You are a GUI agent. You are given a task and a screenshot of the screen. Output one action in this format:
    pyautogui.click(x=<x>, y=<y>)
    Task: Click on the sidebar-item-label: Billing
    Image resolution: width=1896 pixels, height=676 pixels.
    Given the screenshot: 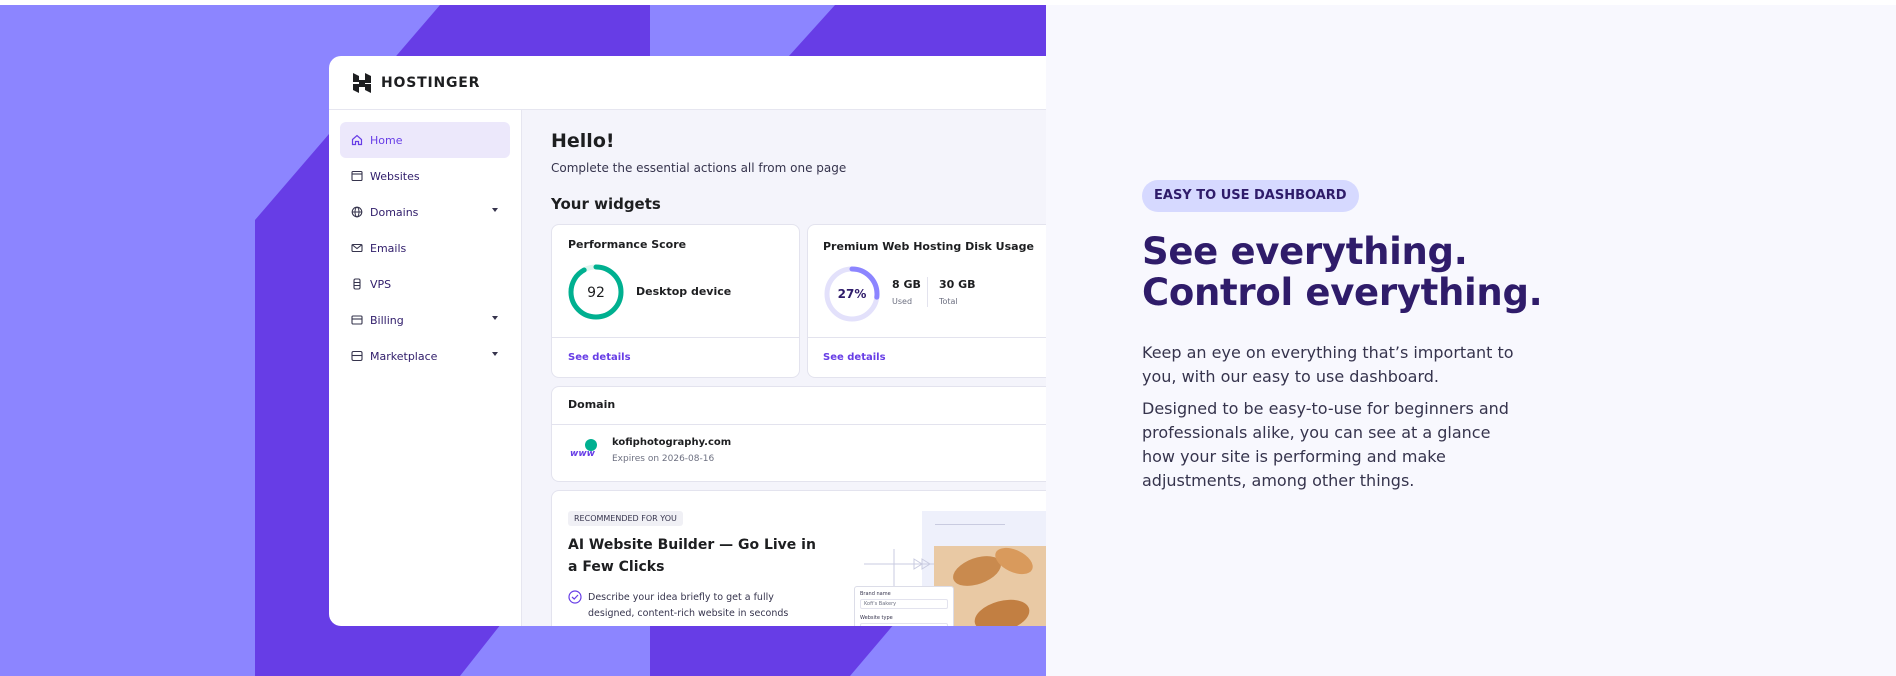 What is the action you would take?
    pyautogui.click(x=387, y=320)
    